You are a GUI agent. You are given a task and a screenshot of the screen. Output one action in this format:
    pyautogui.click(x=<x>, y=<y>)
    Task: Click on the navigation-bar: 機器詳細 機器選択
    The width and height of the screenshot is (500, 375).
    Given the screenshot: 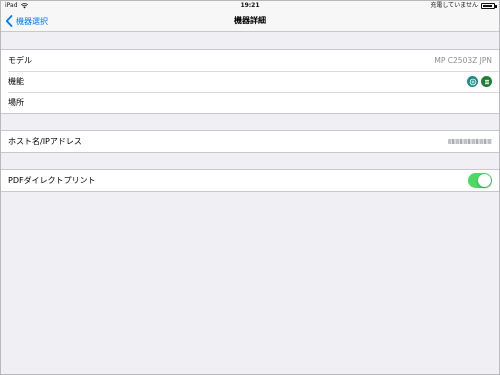 What is the action you would take?
    pyautogui.click(x=250, y=21)
    